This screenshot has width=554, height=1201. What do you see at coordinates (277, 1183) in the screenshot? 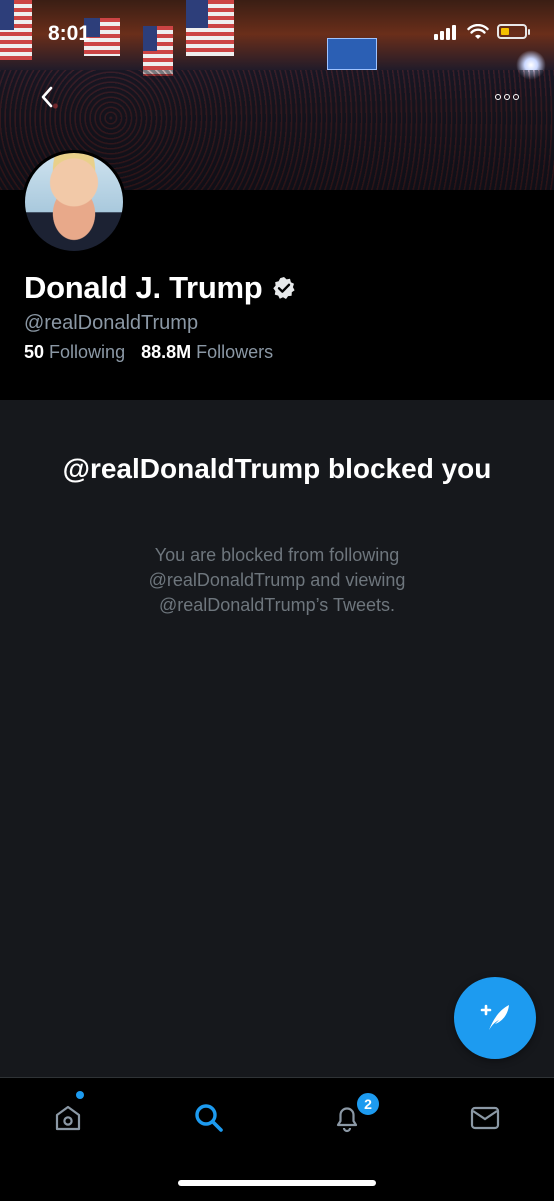
I see `home-indicator` at bounding box center [277, 1183].